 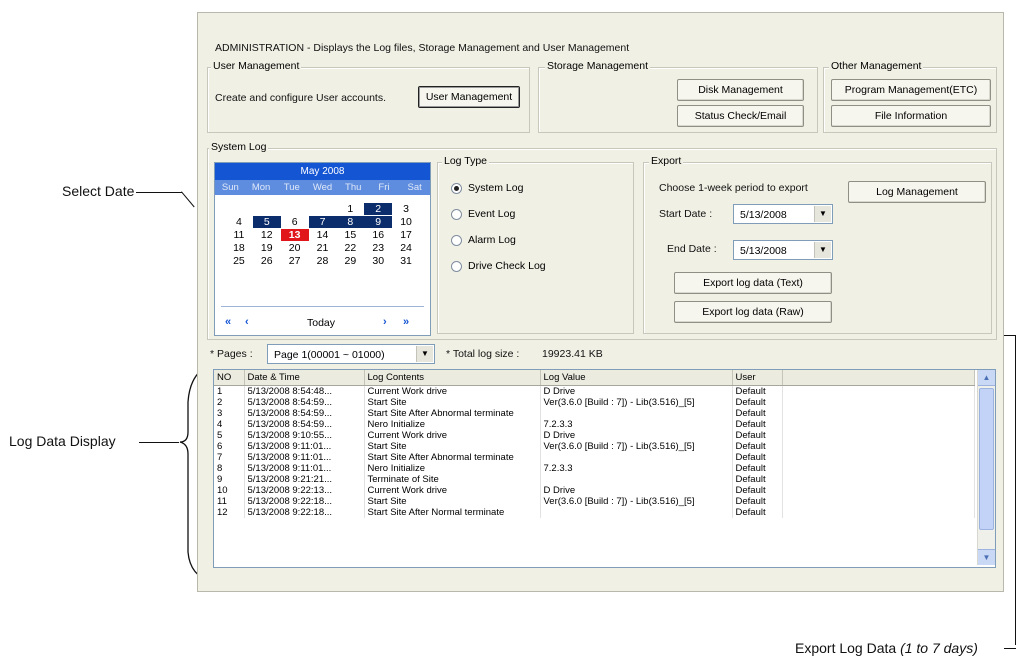 What do you see at coordinates (267, 248) in the screenshot?
I see `calendar-day: 19` at bounding box center [267, 248].